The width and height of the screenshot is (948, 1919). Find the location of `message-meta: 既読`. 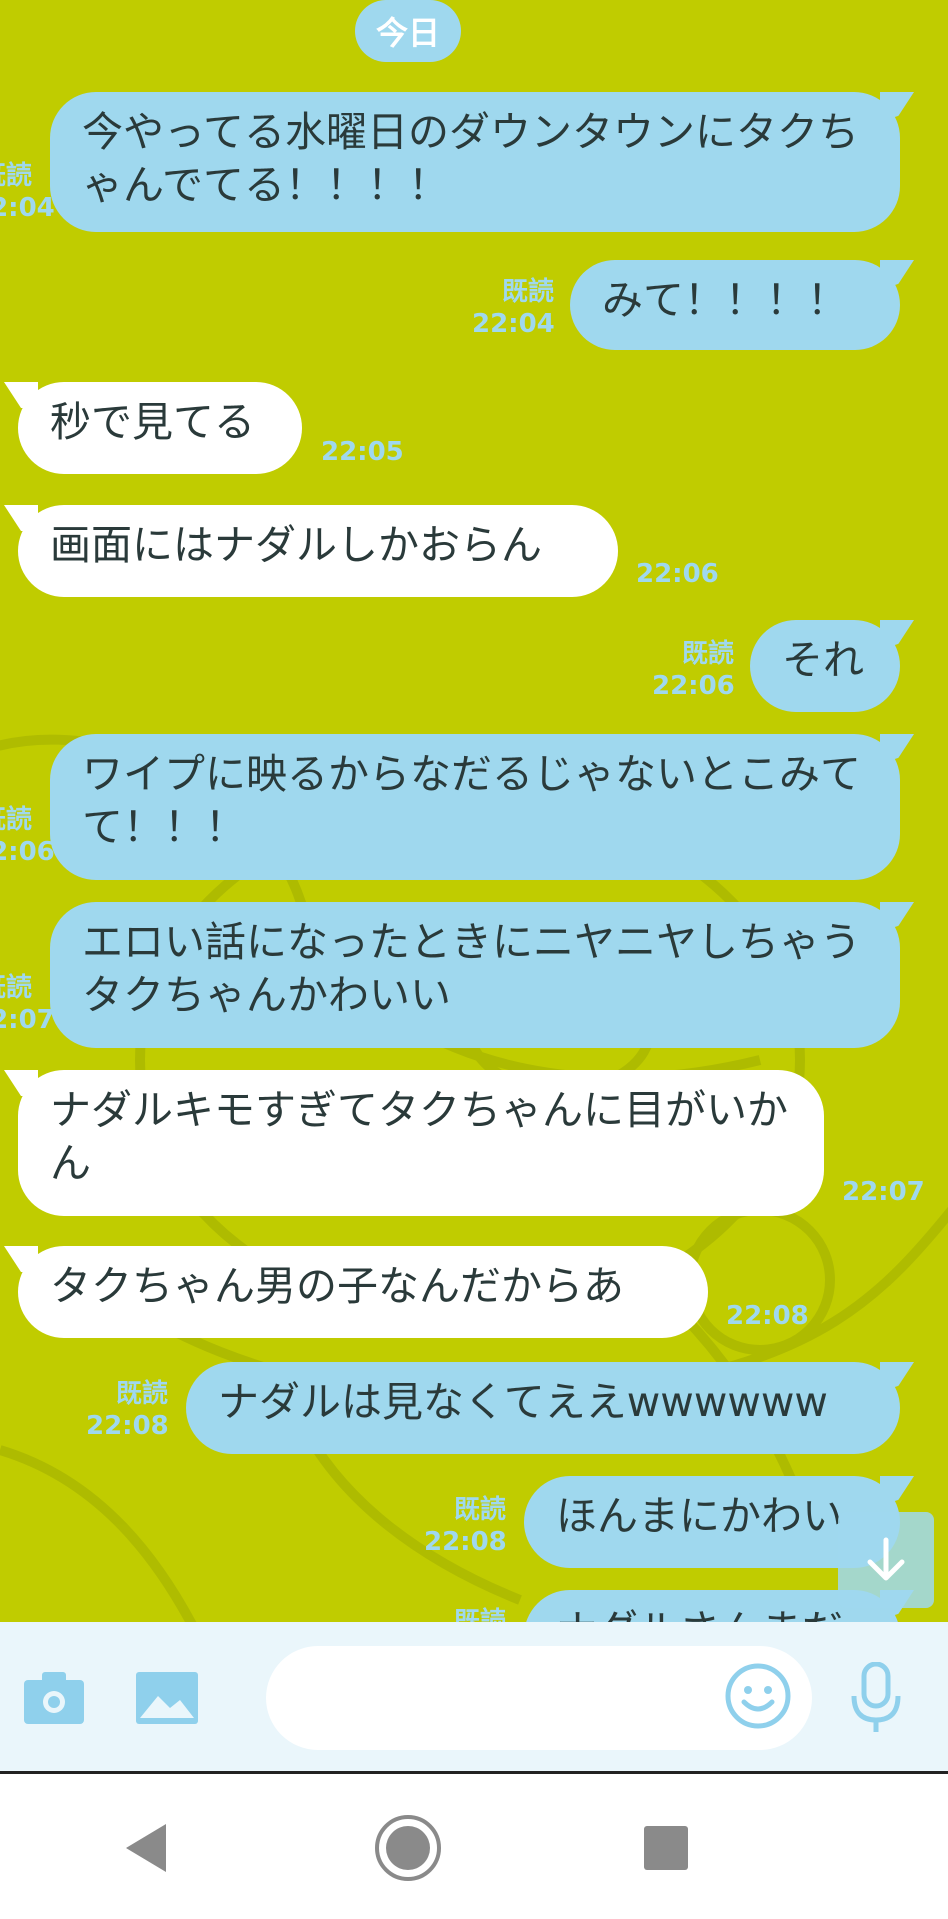

message-meta: 既読 is located at coordinates (465, 1614).